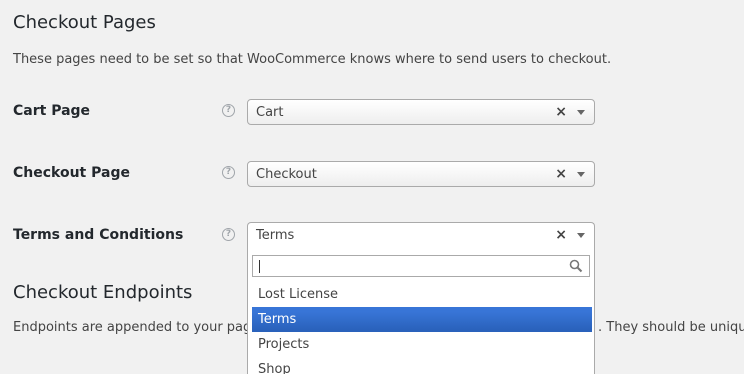 This screenshot has height=374, width=744. Describe the element at coordinates (422, 319) in the screenshot. I see `dropdown-option-highlighted: Terms` at that location.